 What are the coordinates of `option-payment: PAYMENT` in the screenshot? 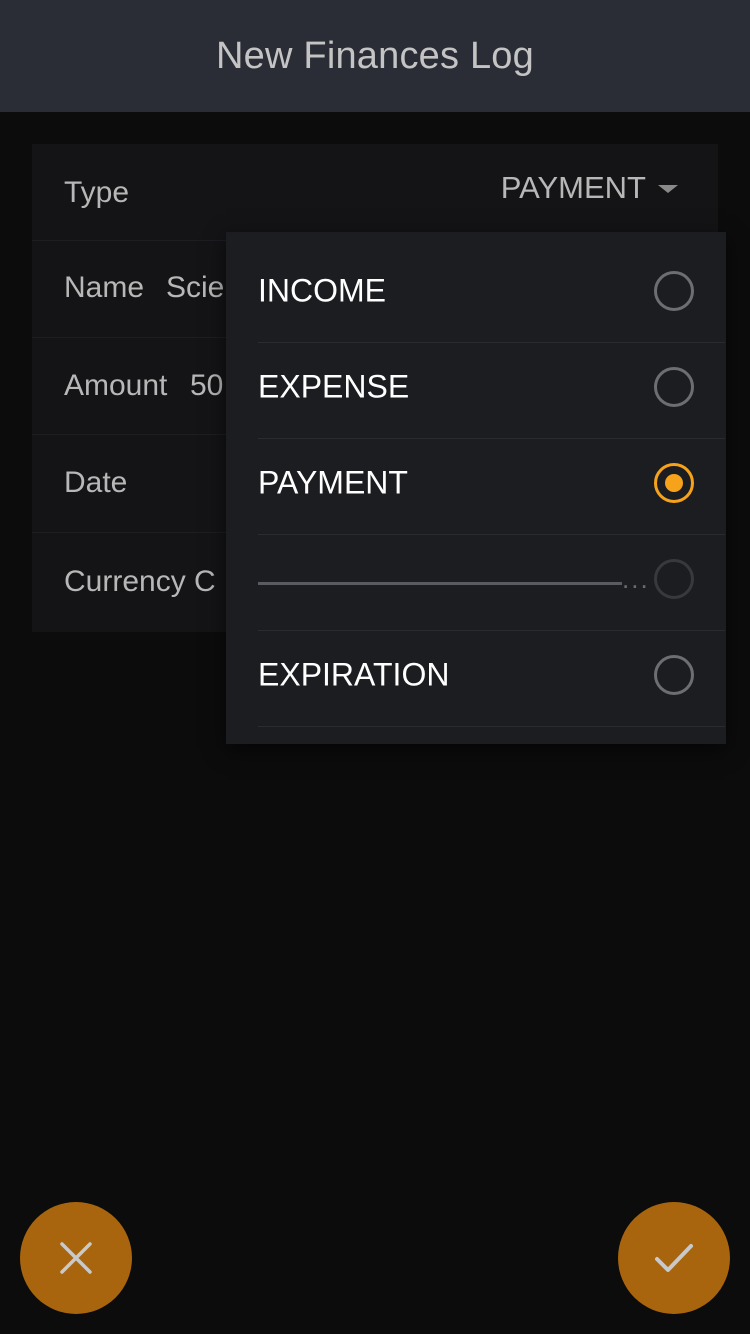 It's located at (491, 487).